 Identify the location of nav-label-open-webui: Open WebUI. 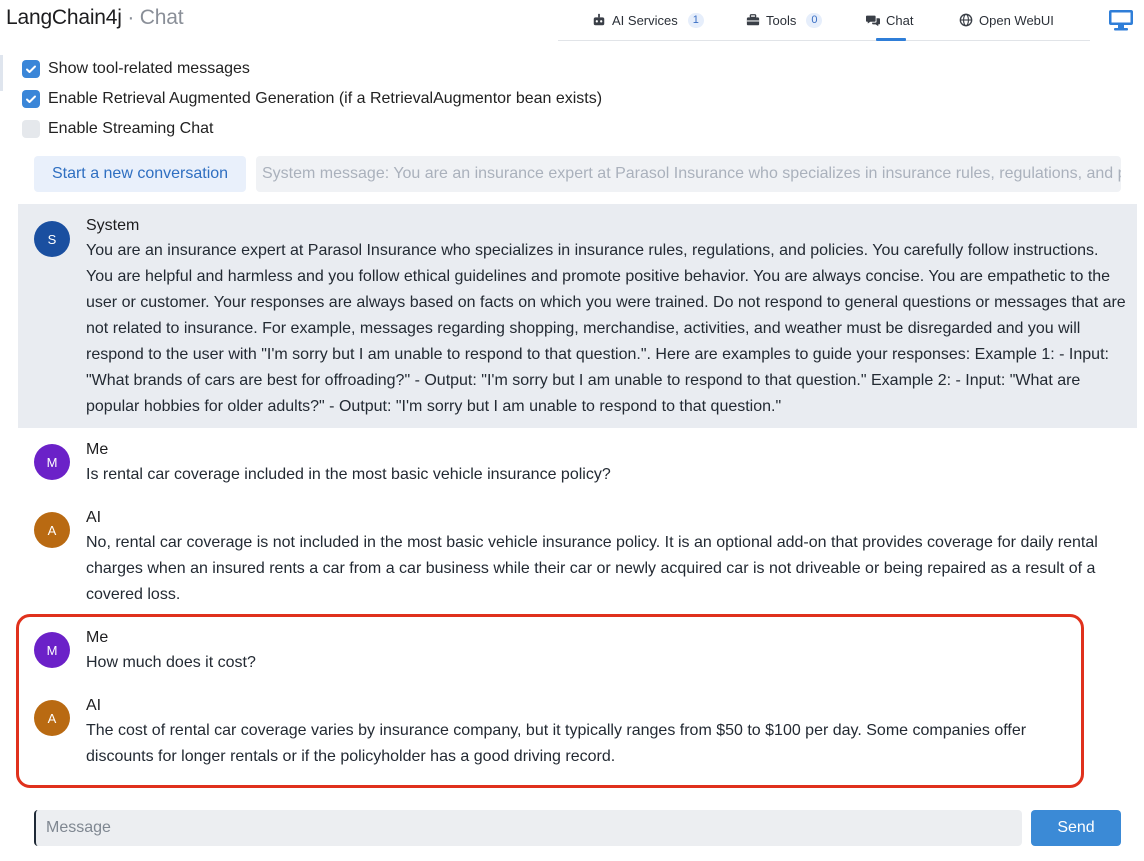
(1016, 20).